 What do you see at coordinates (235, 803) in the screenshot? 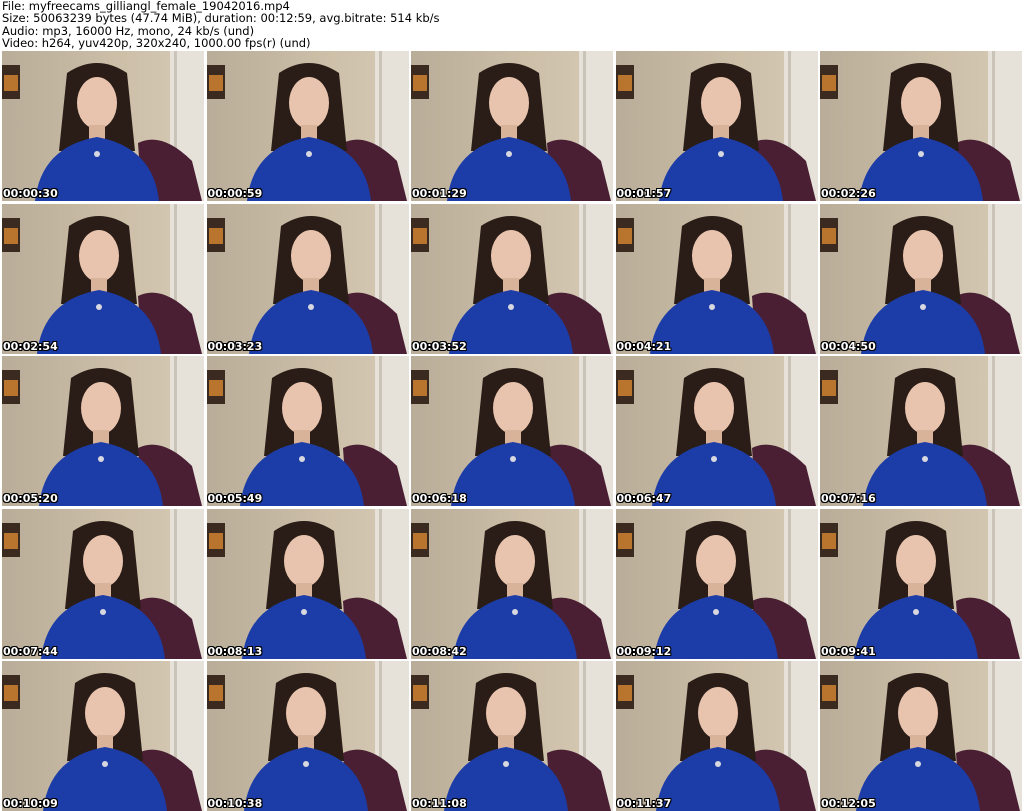
I see `frame-timestamp: 00:10:38` at bounding box center [235, 803].